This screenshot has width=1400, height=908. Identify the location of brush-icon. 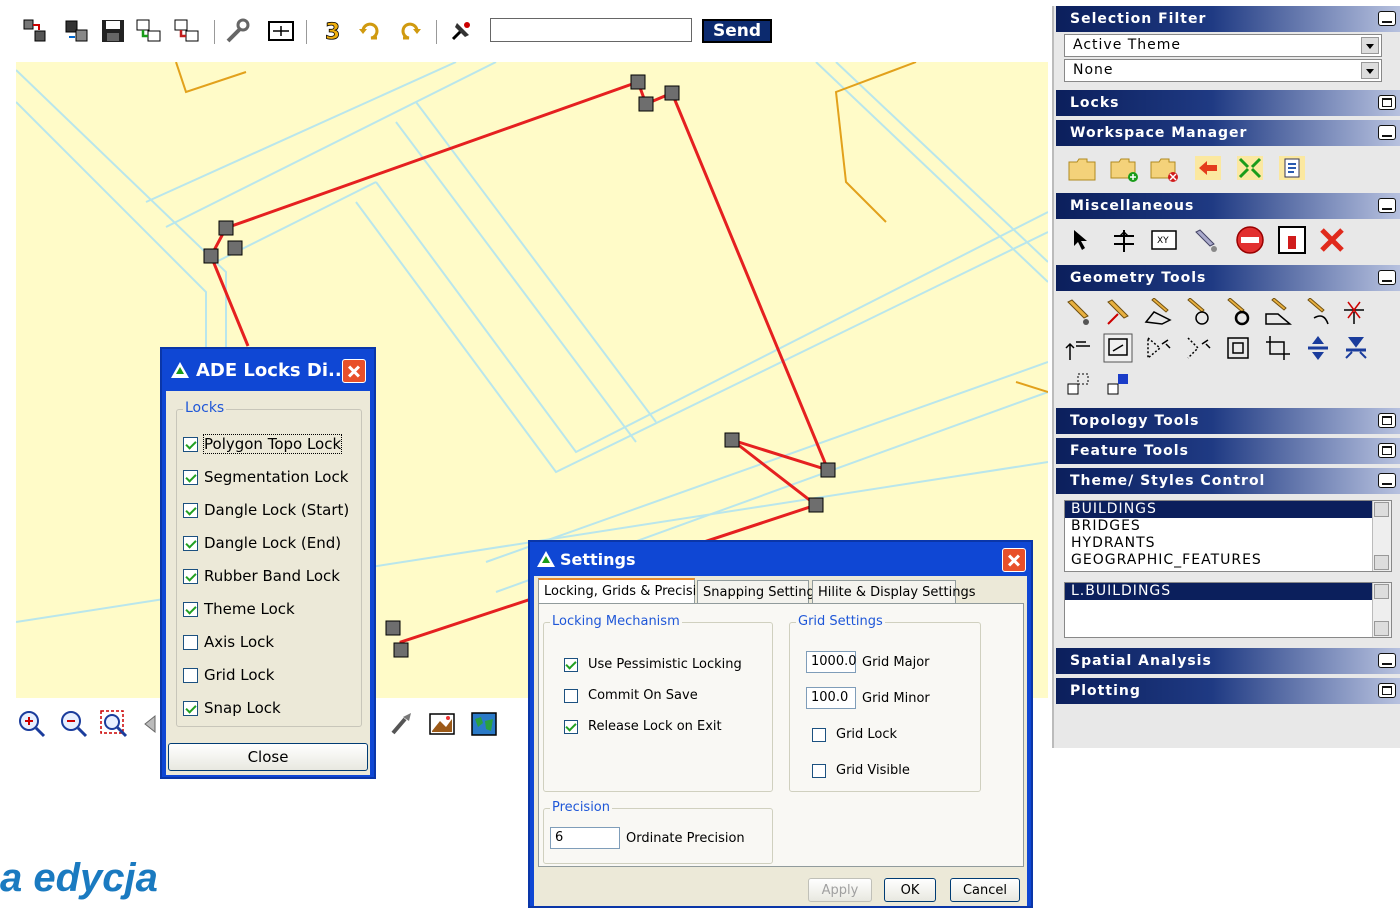
(402, 724).